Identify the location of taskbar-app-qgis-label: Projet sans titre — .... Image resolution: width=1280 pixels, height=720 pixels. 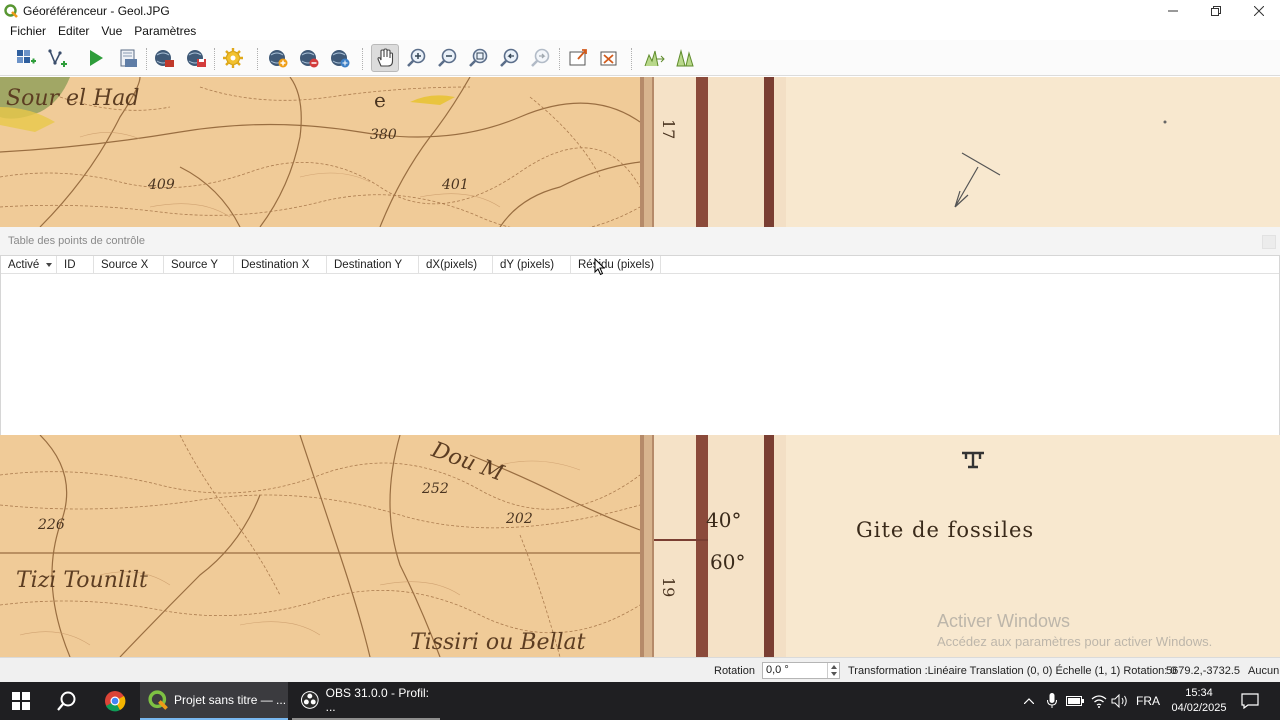
(230, 700).